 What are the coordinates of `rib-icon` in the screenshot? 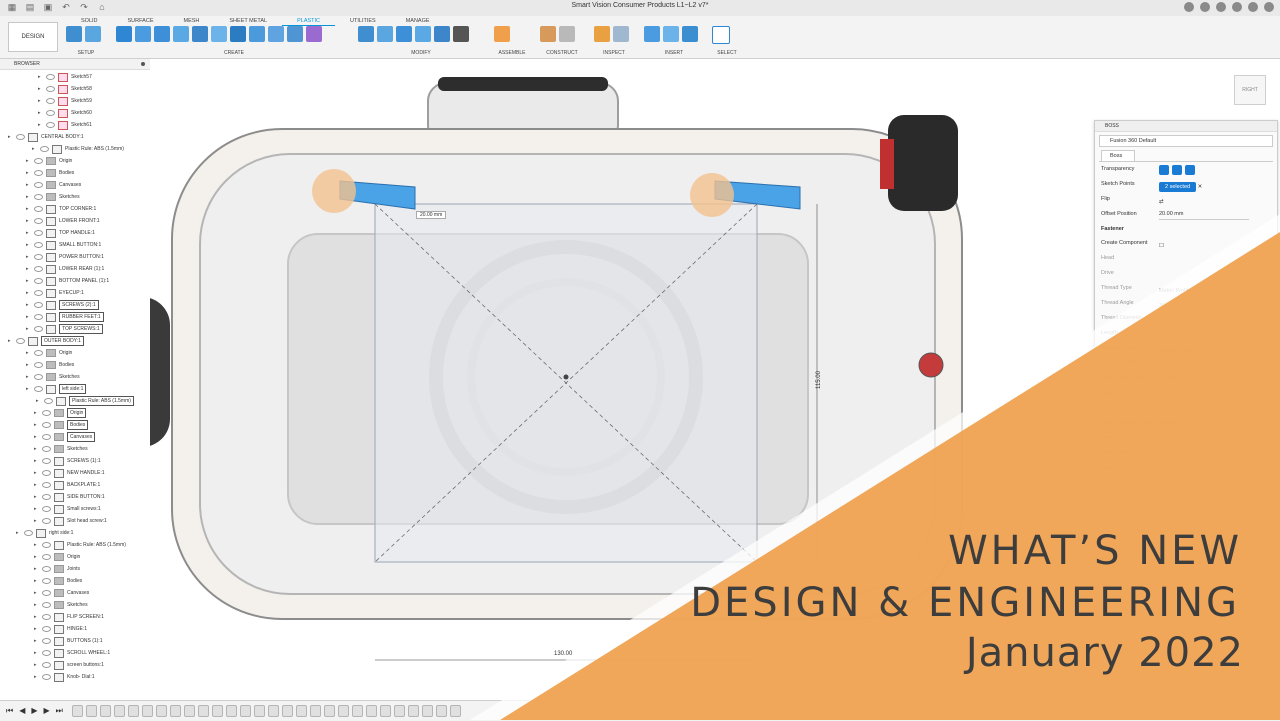 It's located at (200, 34).